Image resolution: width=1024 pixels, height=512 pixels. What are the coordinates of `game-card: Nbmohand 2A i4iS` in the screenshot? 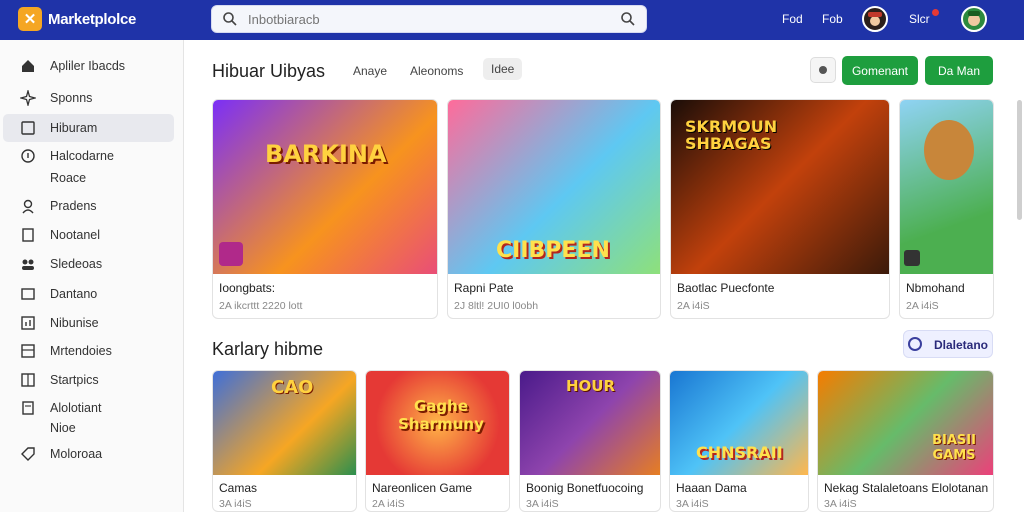 It's located at (946, 209).